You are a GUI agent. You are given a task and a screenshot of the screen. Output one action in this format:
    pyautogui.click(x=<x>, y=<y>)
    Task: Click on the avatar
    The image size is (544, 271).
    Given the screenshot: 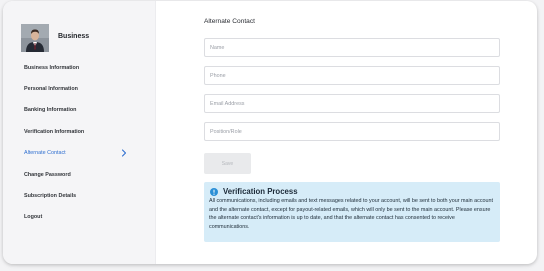 What is the action you would take?
    pyautogui.click(x=35, y=38)
    